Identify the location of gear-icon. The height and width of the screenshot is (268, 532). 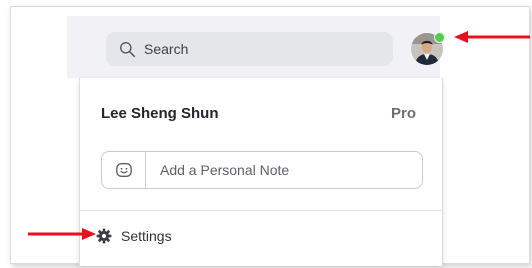
(104, 236).